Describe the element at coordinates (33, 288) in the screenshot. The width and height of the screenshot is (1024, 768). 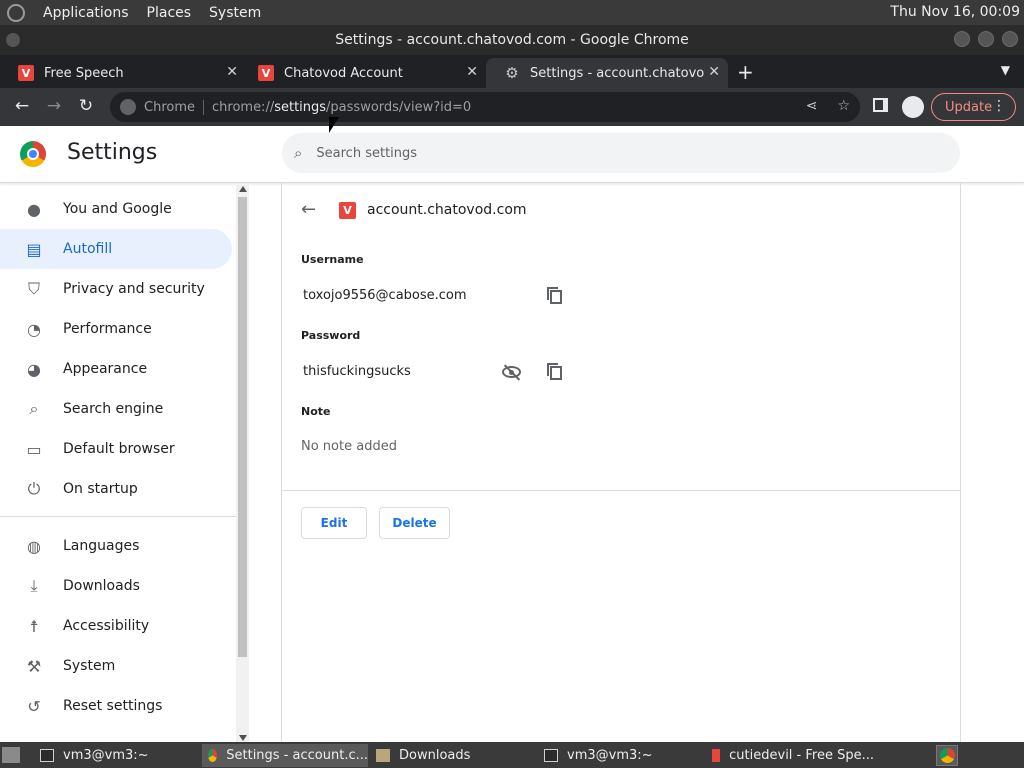
I see `shield-icon: ⛉` at that location.